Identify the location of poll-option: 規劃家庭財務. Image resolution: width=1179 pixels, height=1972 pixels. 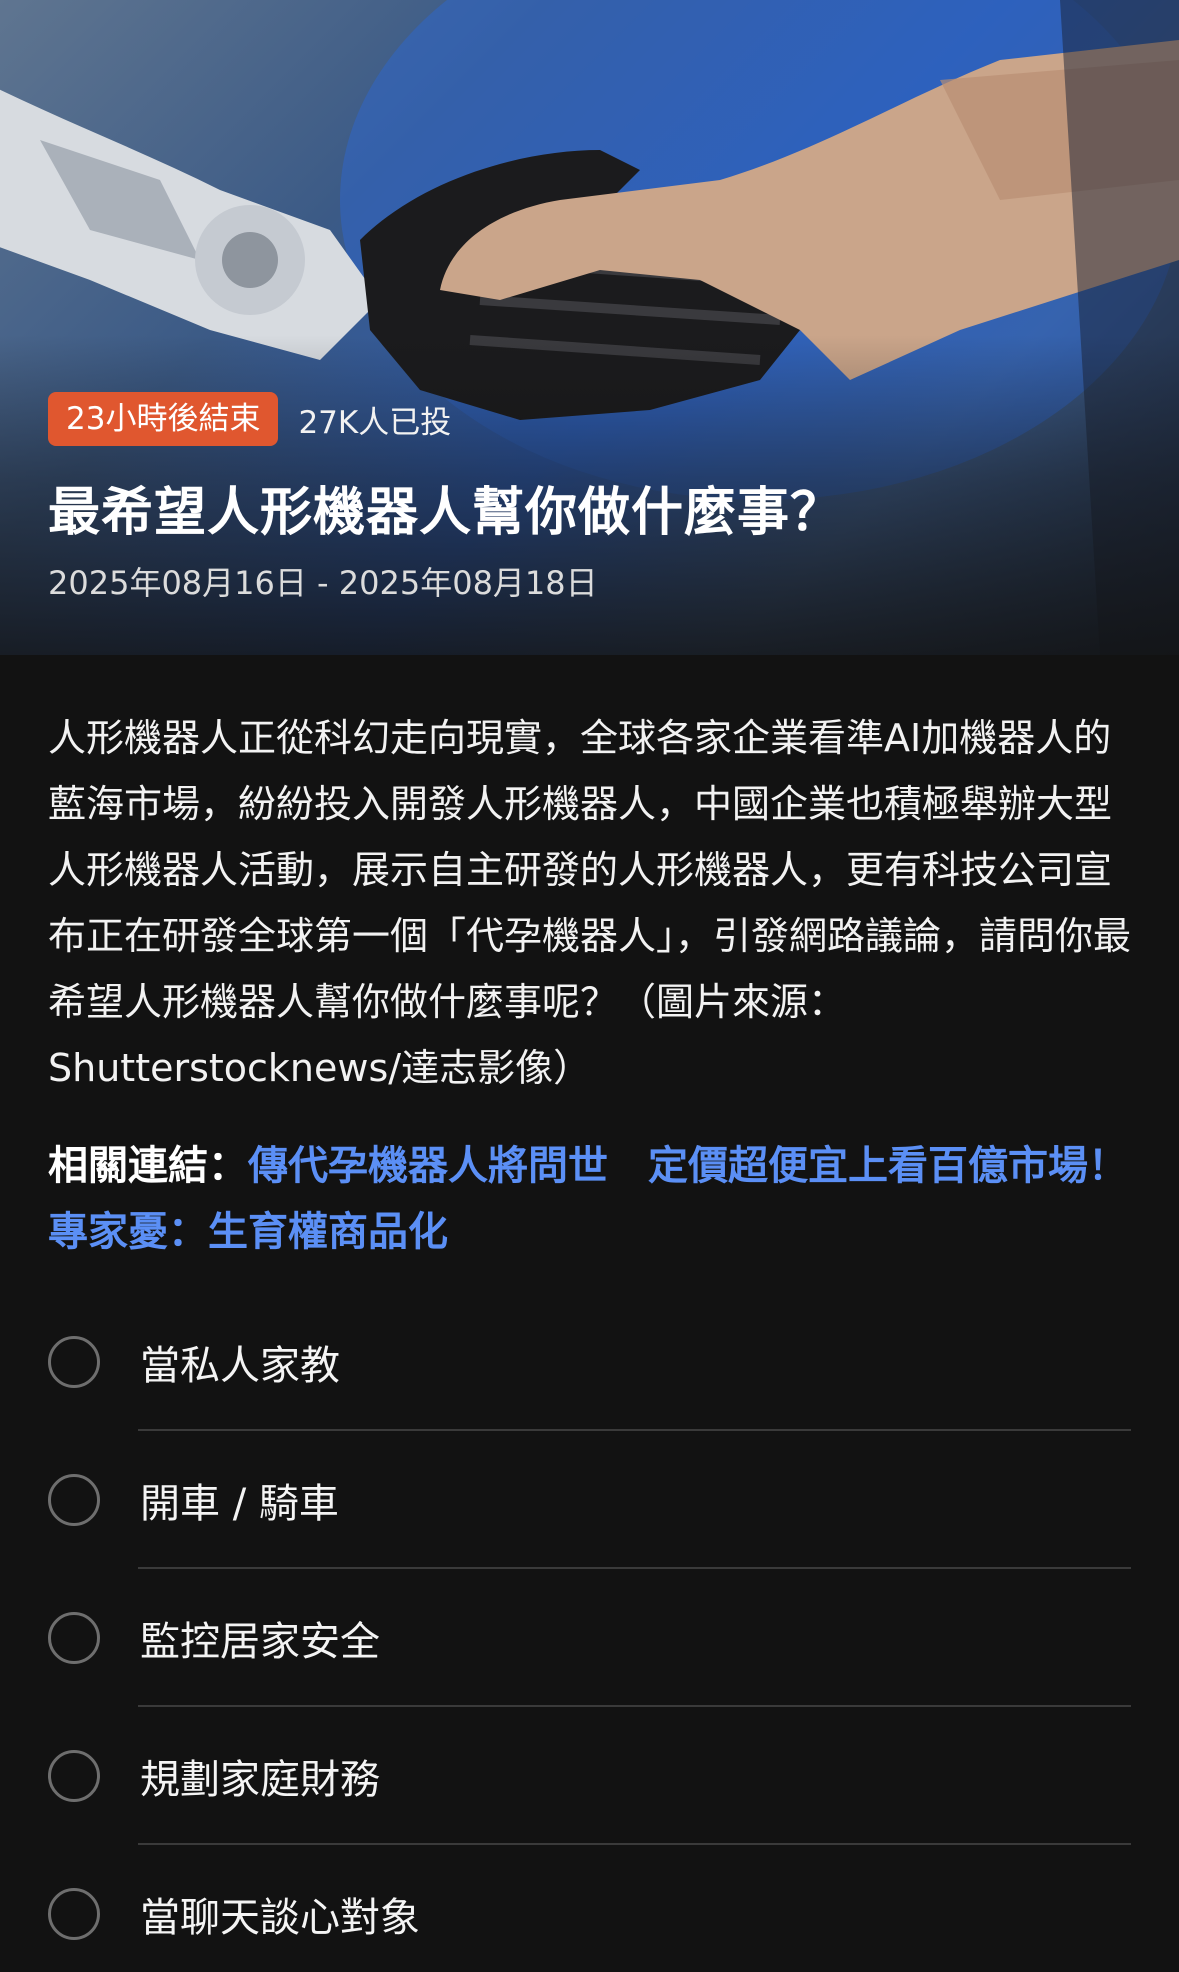
(589, 1776).